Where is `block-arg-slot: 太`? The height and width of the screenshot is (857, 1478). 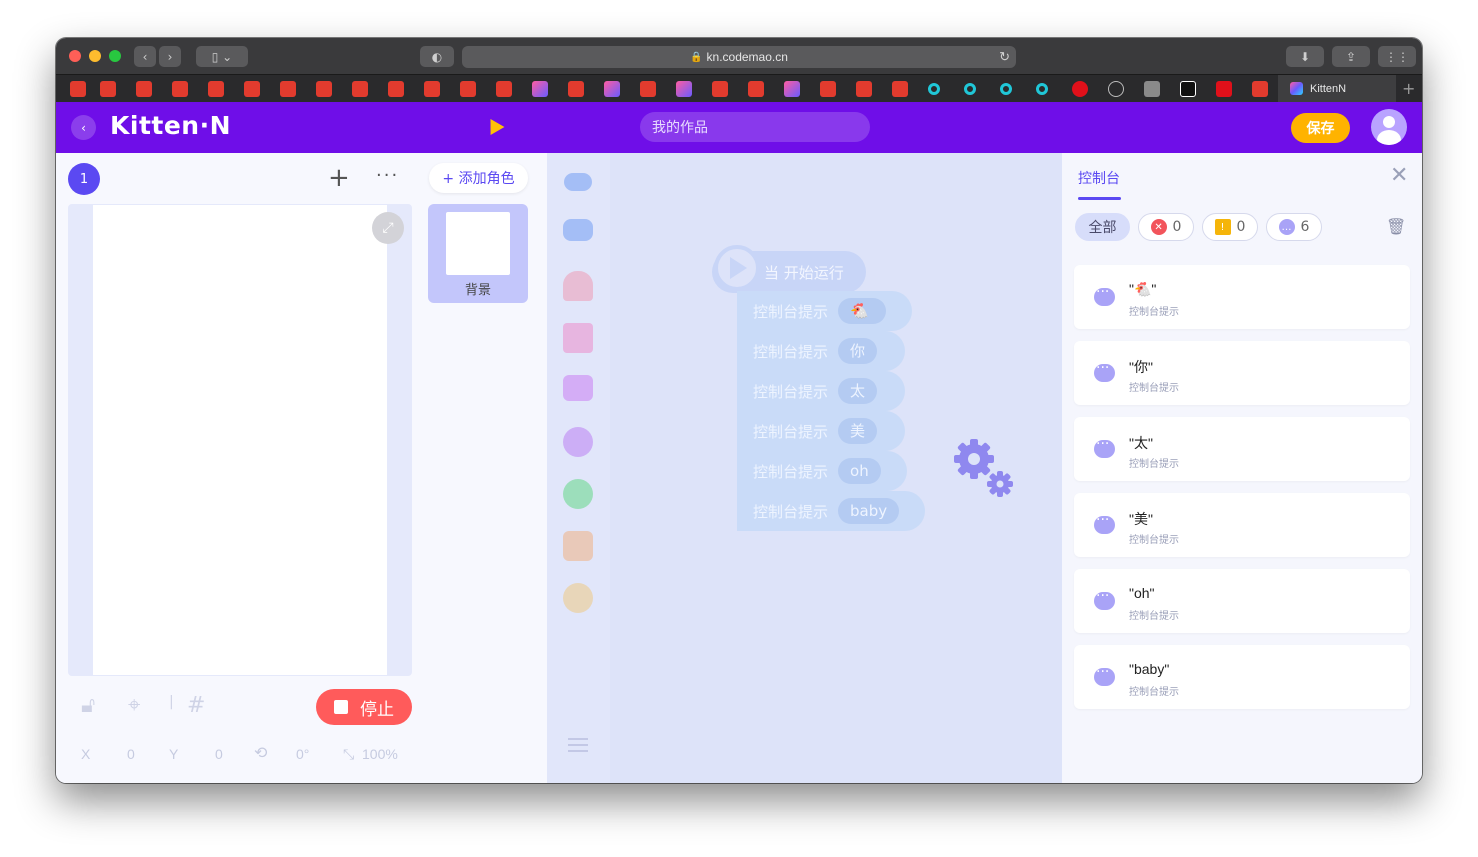
block-arg-slot: 太 is located at coordinates (858, 391).